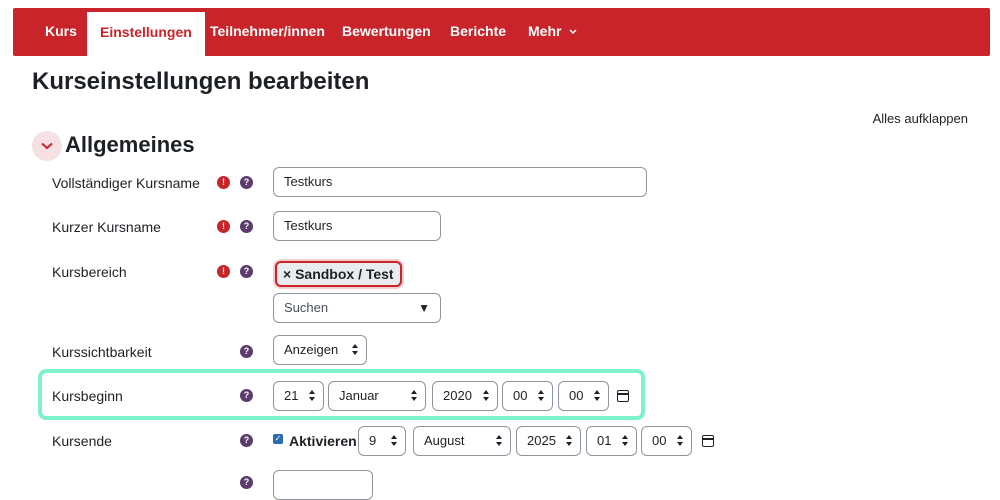 This screenshot has height=500, width=1000. I want to click on enddate-enable-checkbox: ✓, so click(278, 439).